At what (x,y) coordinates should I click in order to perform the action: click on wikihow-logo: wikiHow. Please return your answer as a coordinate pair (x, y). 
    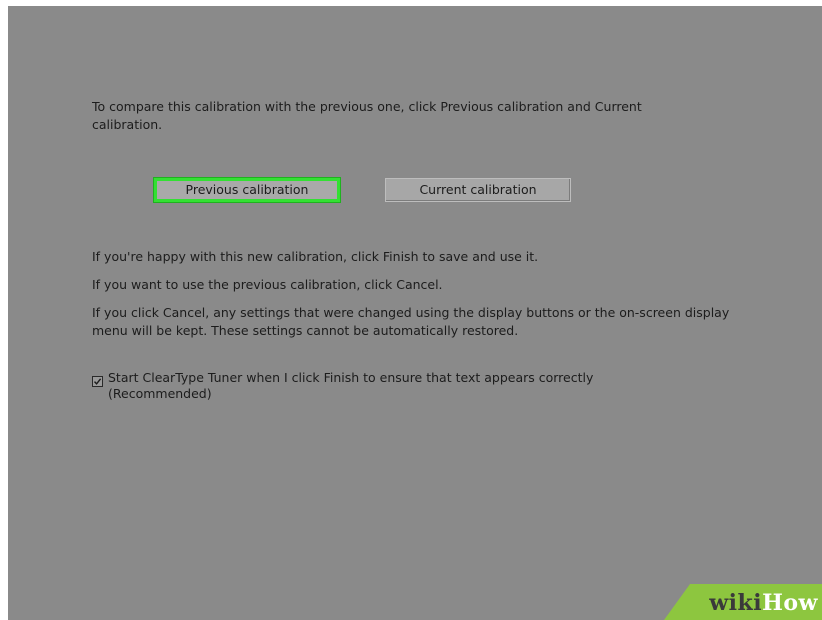
    Looking at the image, I should click on (763, 603).